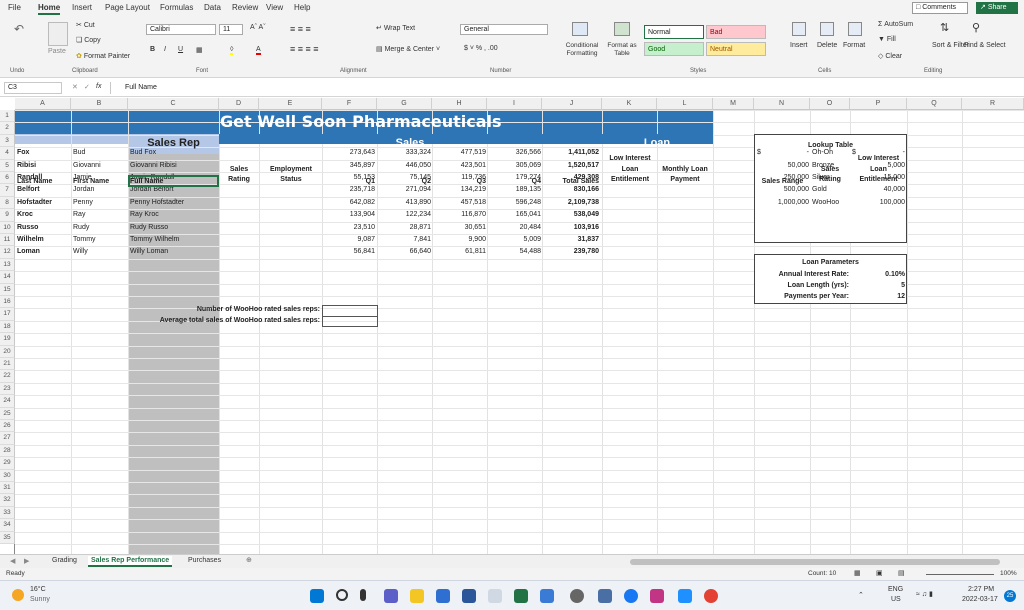 This screenshot has height=610, width=1024. I want to click on normal-view-icon: ▦, so click(857, 573).